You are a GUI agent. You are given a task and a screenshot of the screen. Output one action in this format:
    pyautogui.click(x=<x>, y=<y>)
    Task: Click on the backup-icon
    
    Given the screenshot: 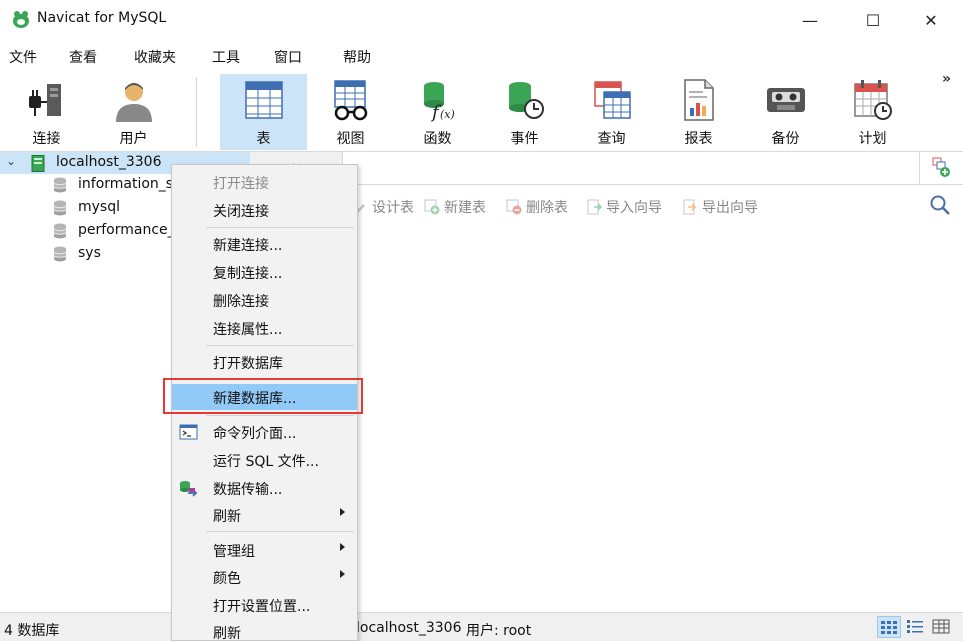 What is the action you would take?
    pyautogui.click(x=785, y=100)
    